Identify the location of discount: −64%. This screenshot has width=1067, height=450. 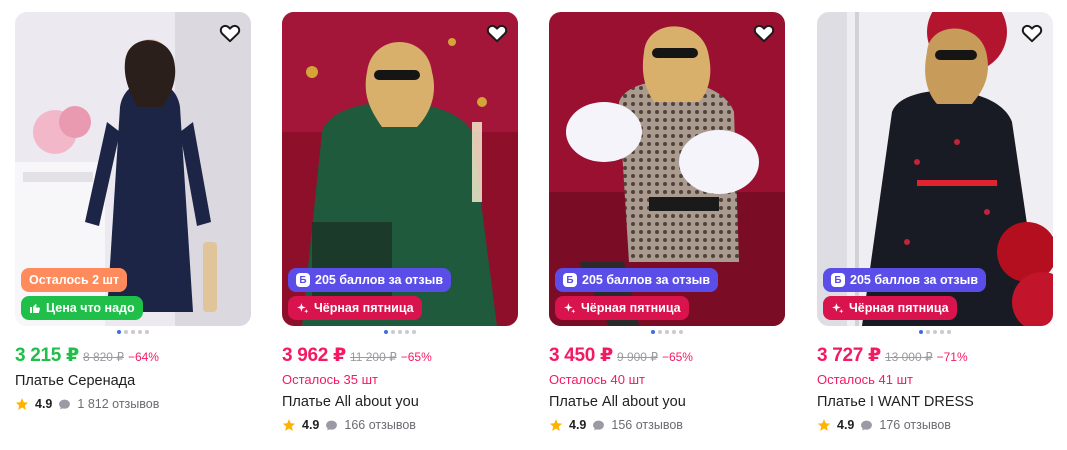
(143, 357).